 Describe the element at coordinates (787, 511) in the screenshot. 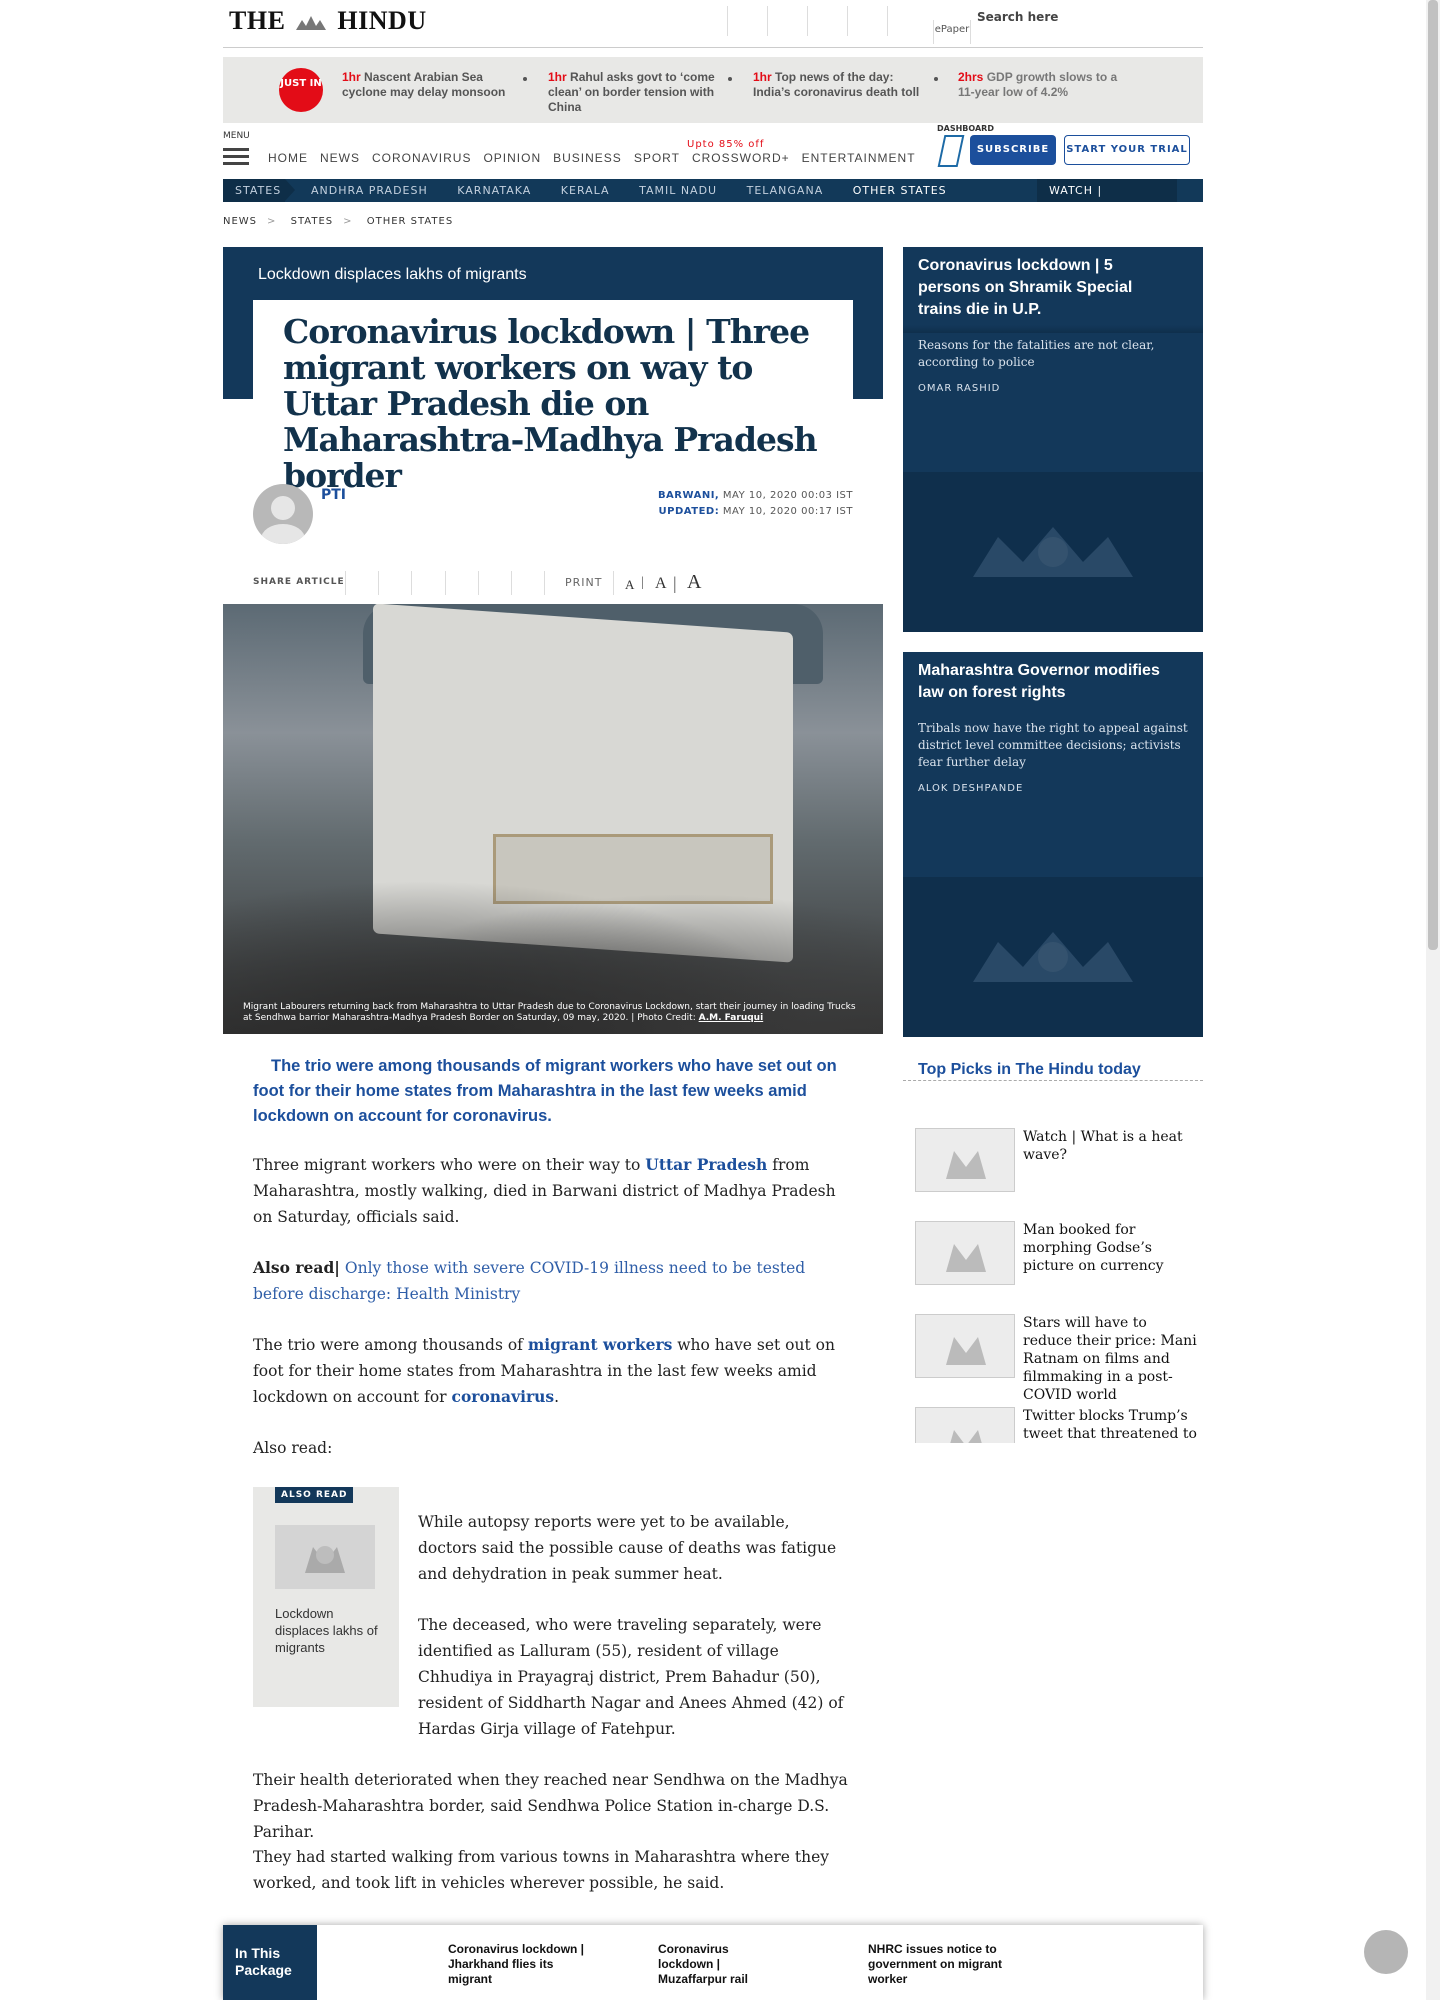

I see `updated-date: MAY 10, 2020 00:17 IST` at that location.